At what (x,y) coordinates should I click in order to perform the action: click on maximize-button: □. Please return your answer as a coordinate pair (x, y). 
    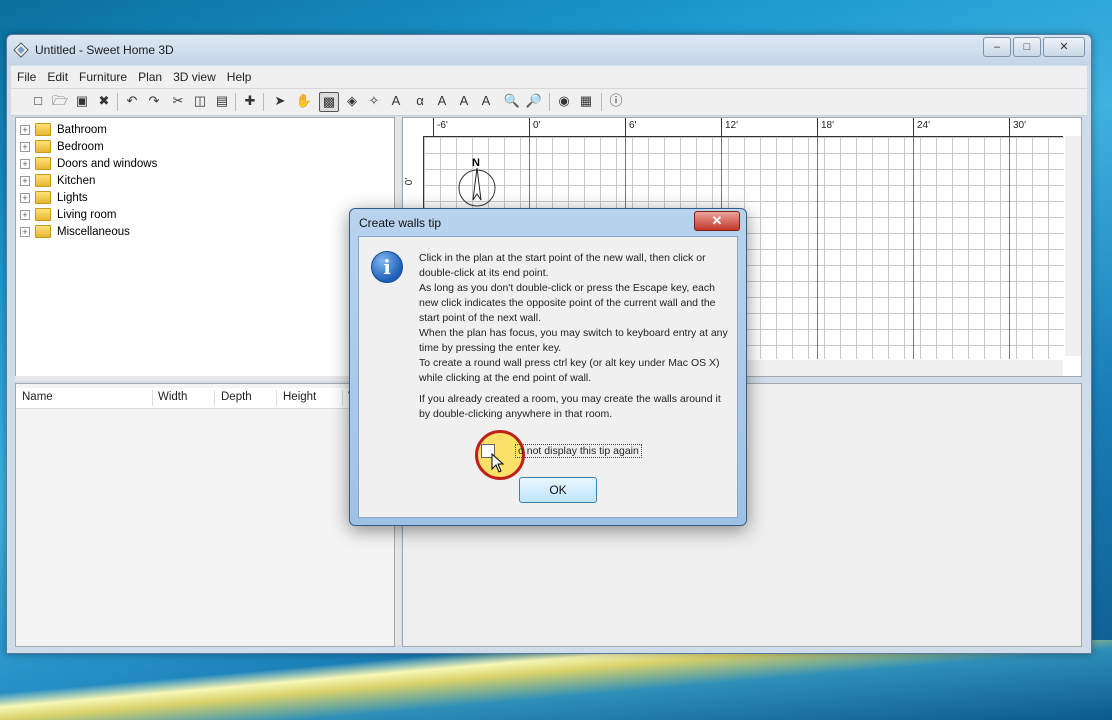
    Looking at the image, I should click on (1027, 47).